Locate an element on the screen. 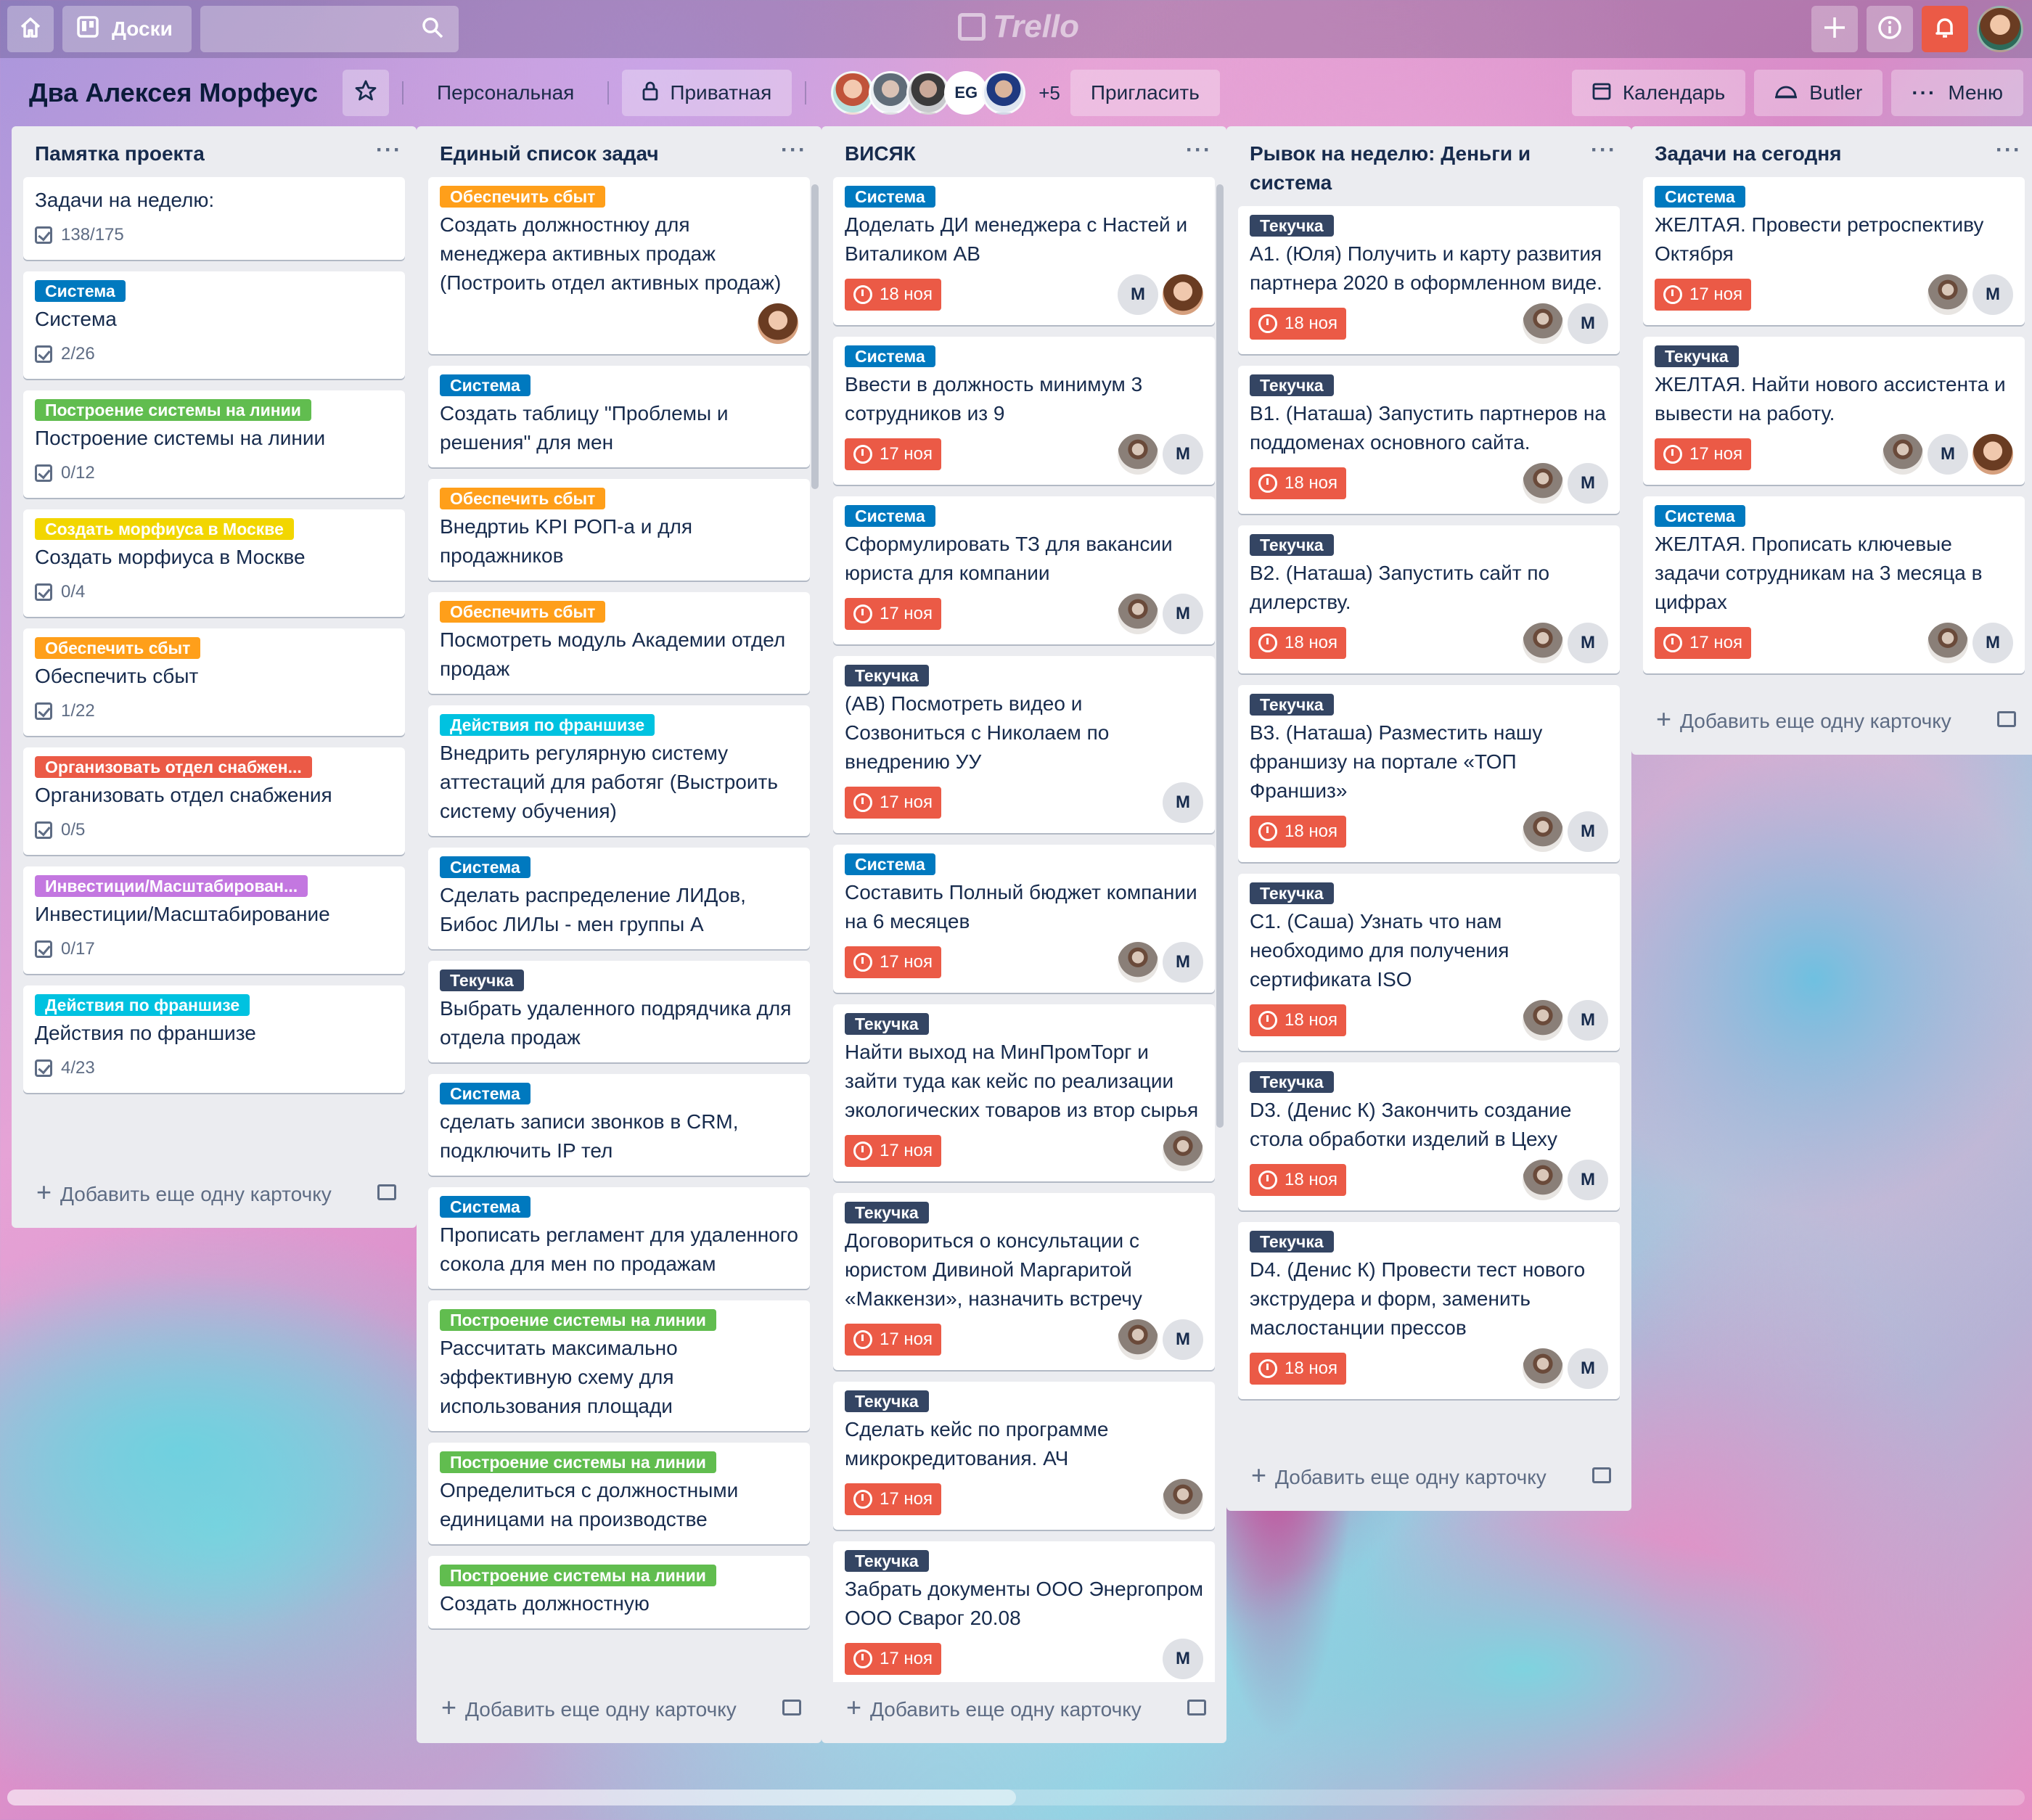  visibility-button: Приватная is located at coordinates (707, 93).